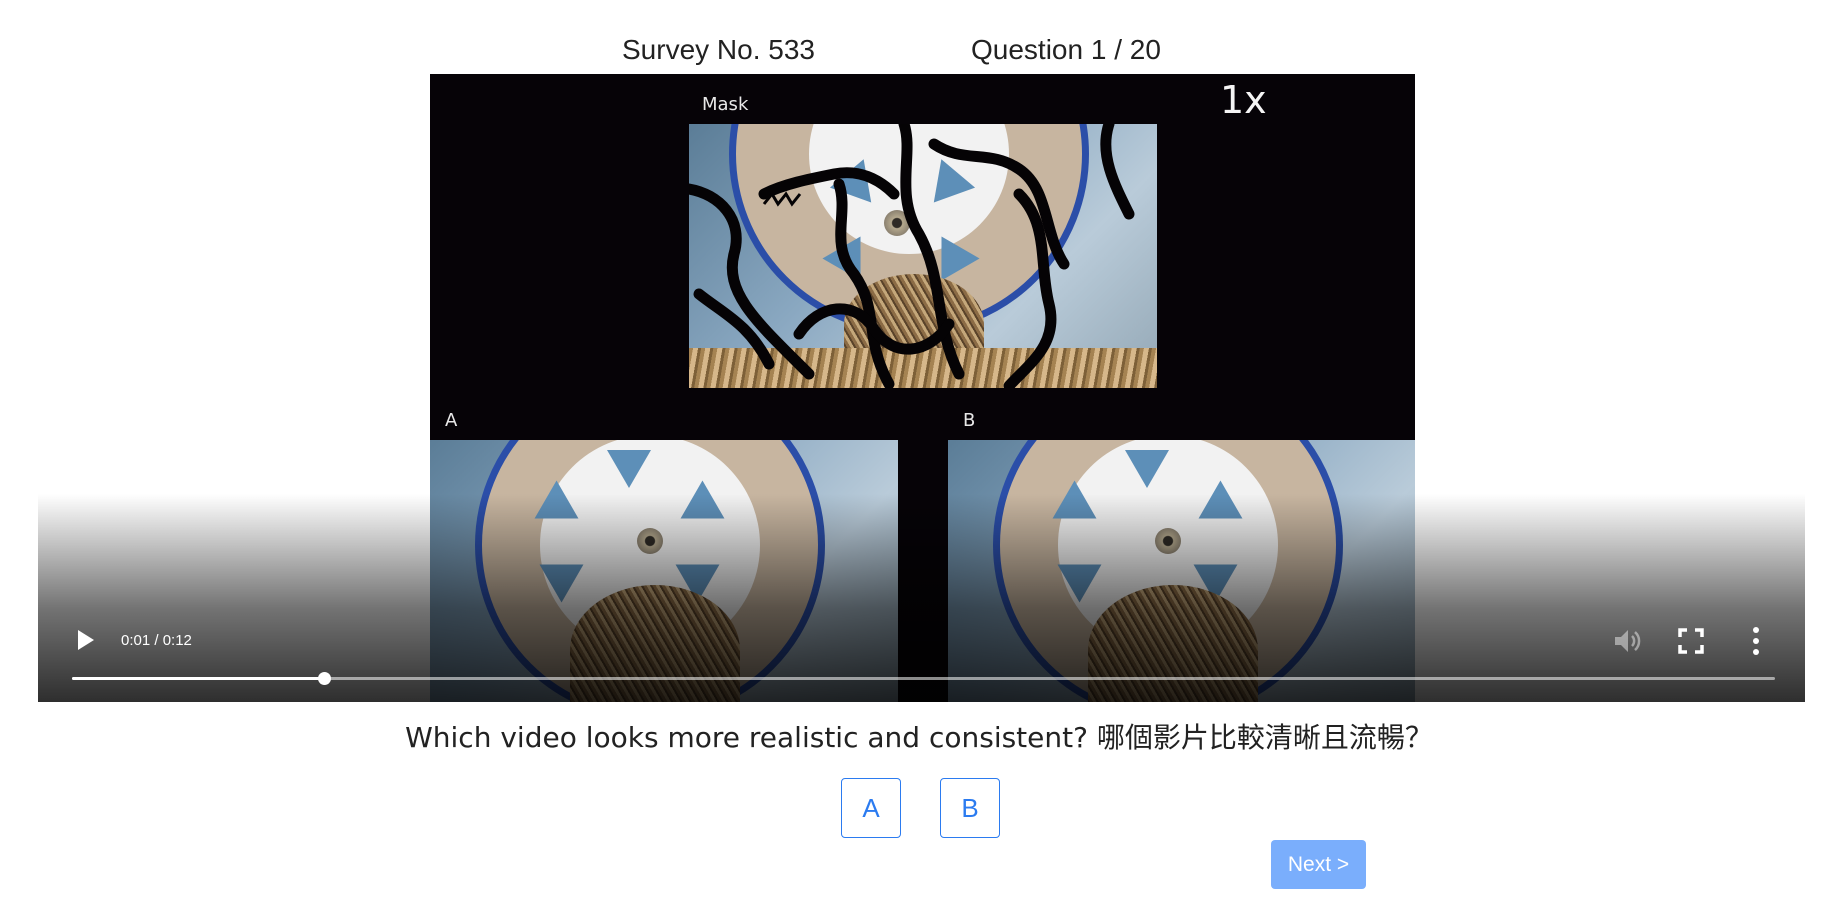  What do you see at coordinates (923, 678) in the screenshot?
I see `video-progress-bar` at bounding box center [923, 678].